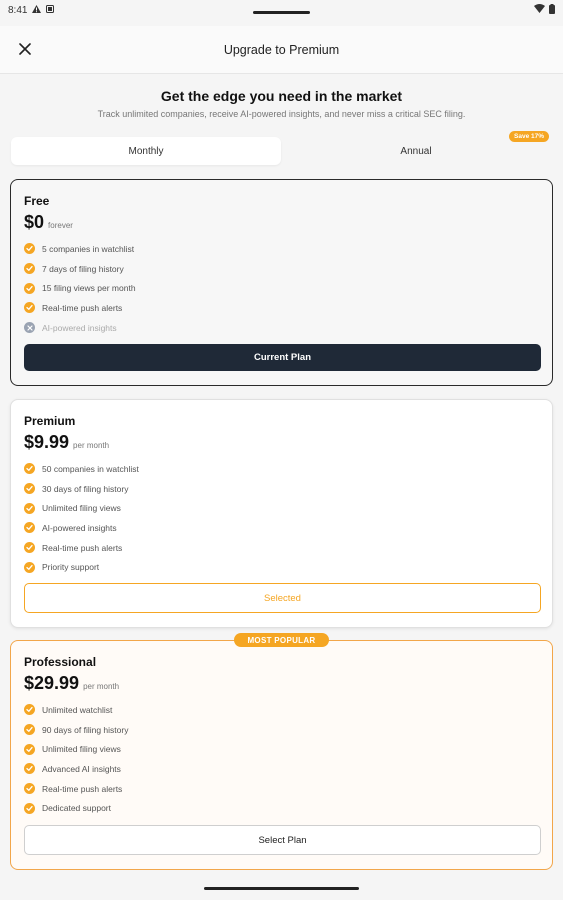  What do you see at coordinates (529, 136) in the screenshot?
I see `save-badge: Save 17%` at bounding box center [529, 136].